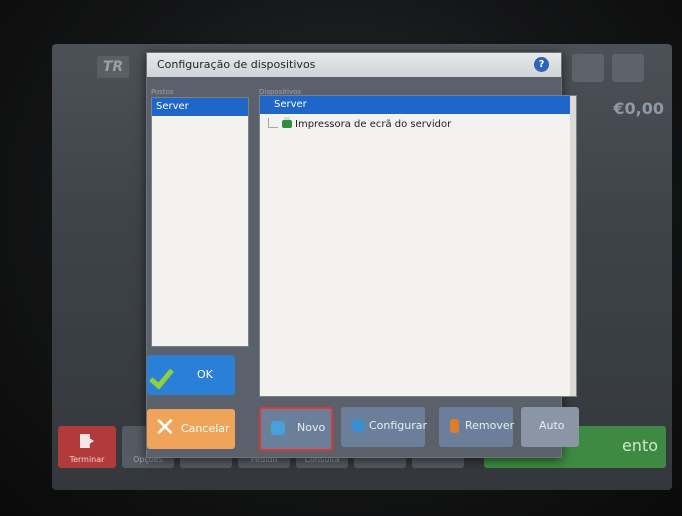 The image size is (682, 516). I want to click on new-icon, so click(278, 428).